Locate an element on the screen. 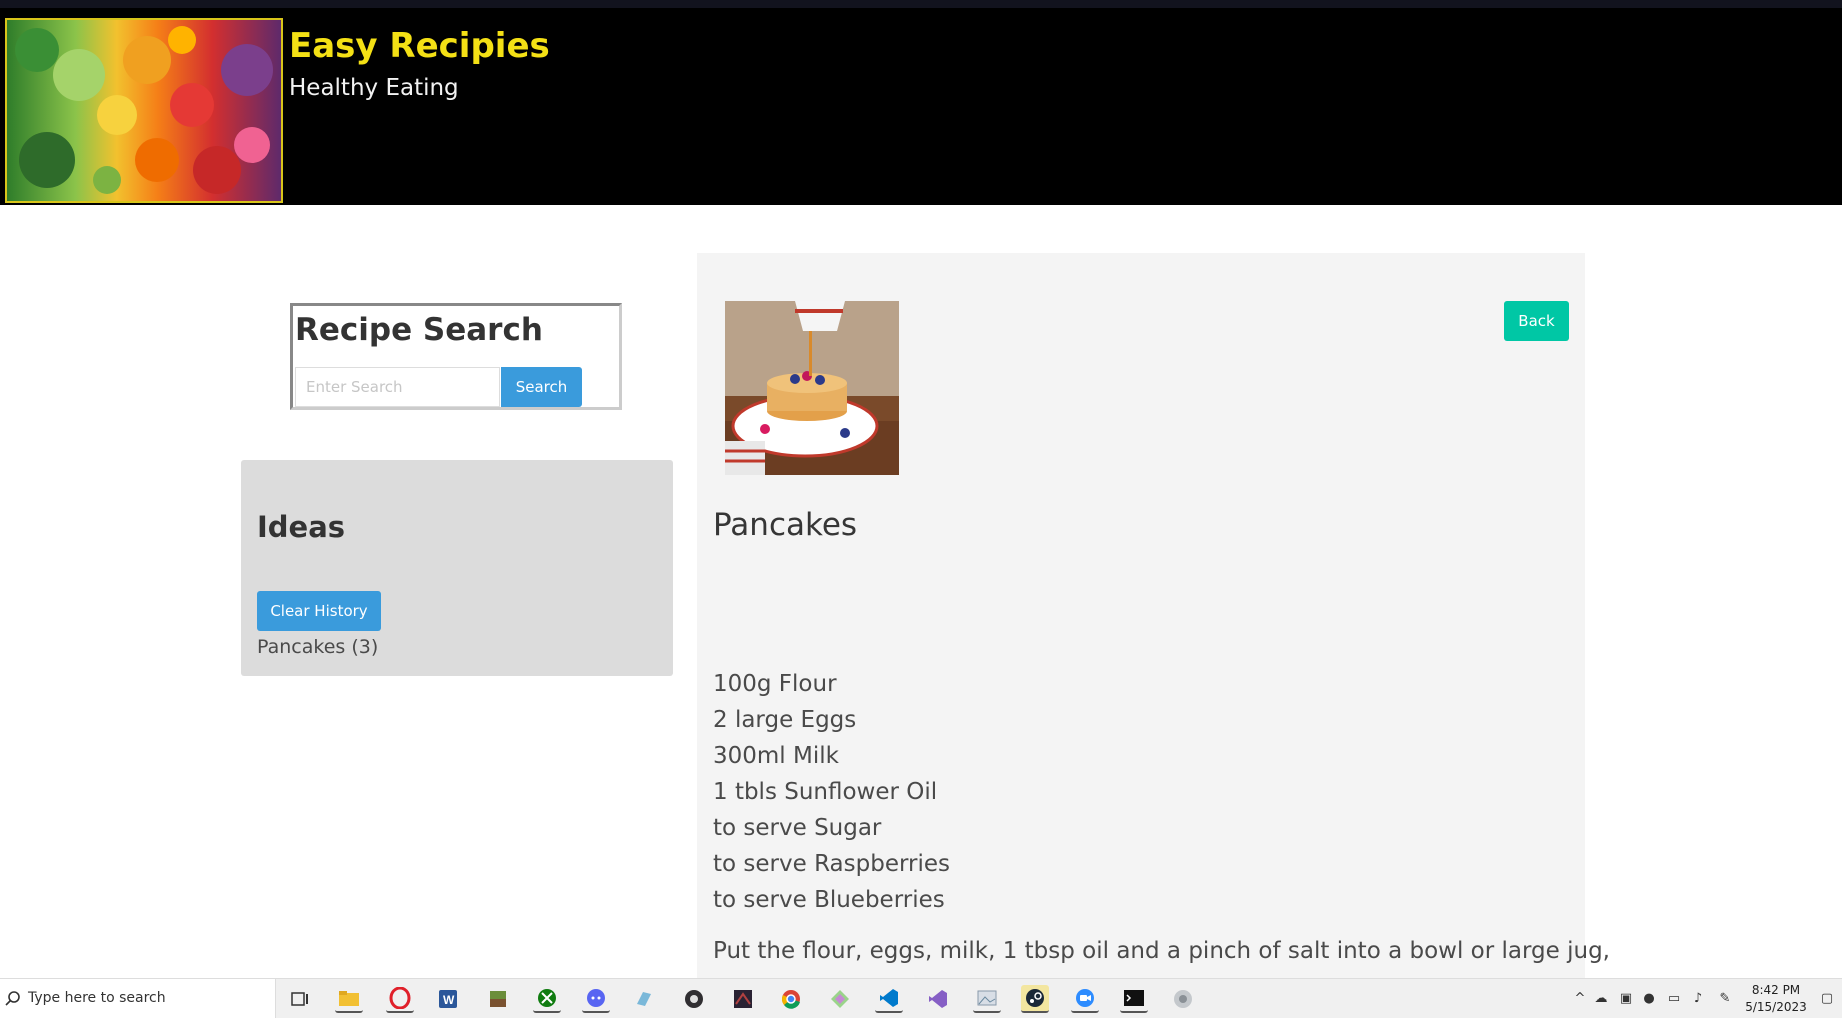 The width and height of the screenshot is (1842, 1018). pancakes-image is located at coordinates (812, 388).